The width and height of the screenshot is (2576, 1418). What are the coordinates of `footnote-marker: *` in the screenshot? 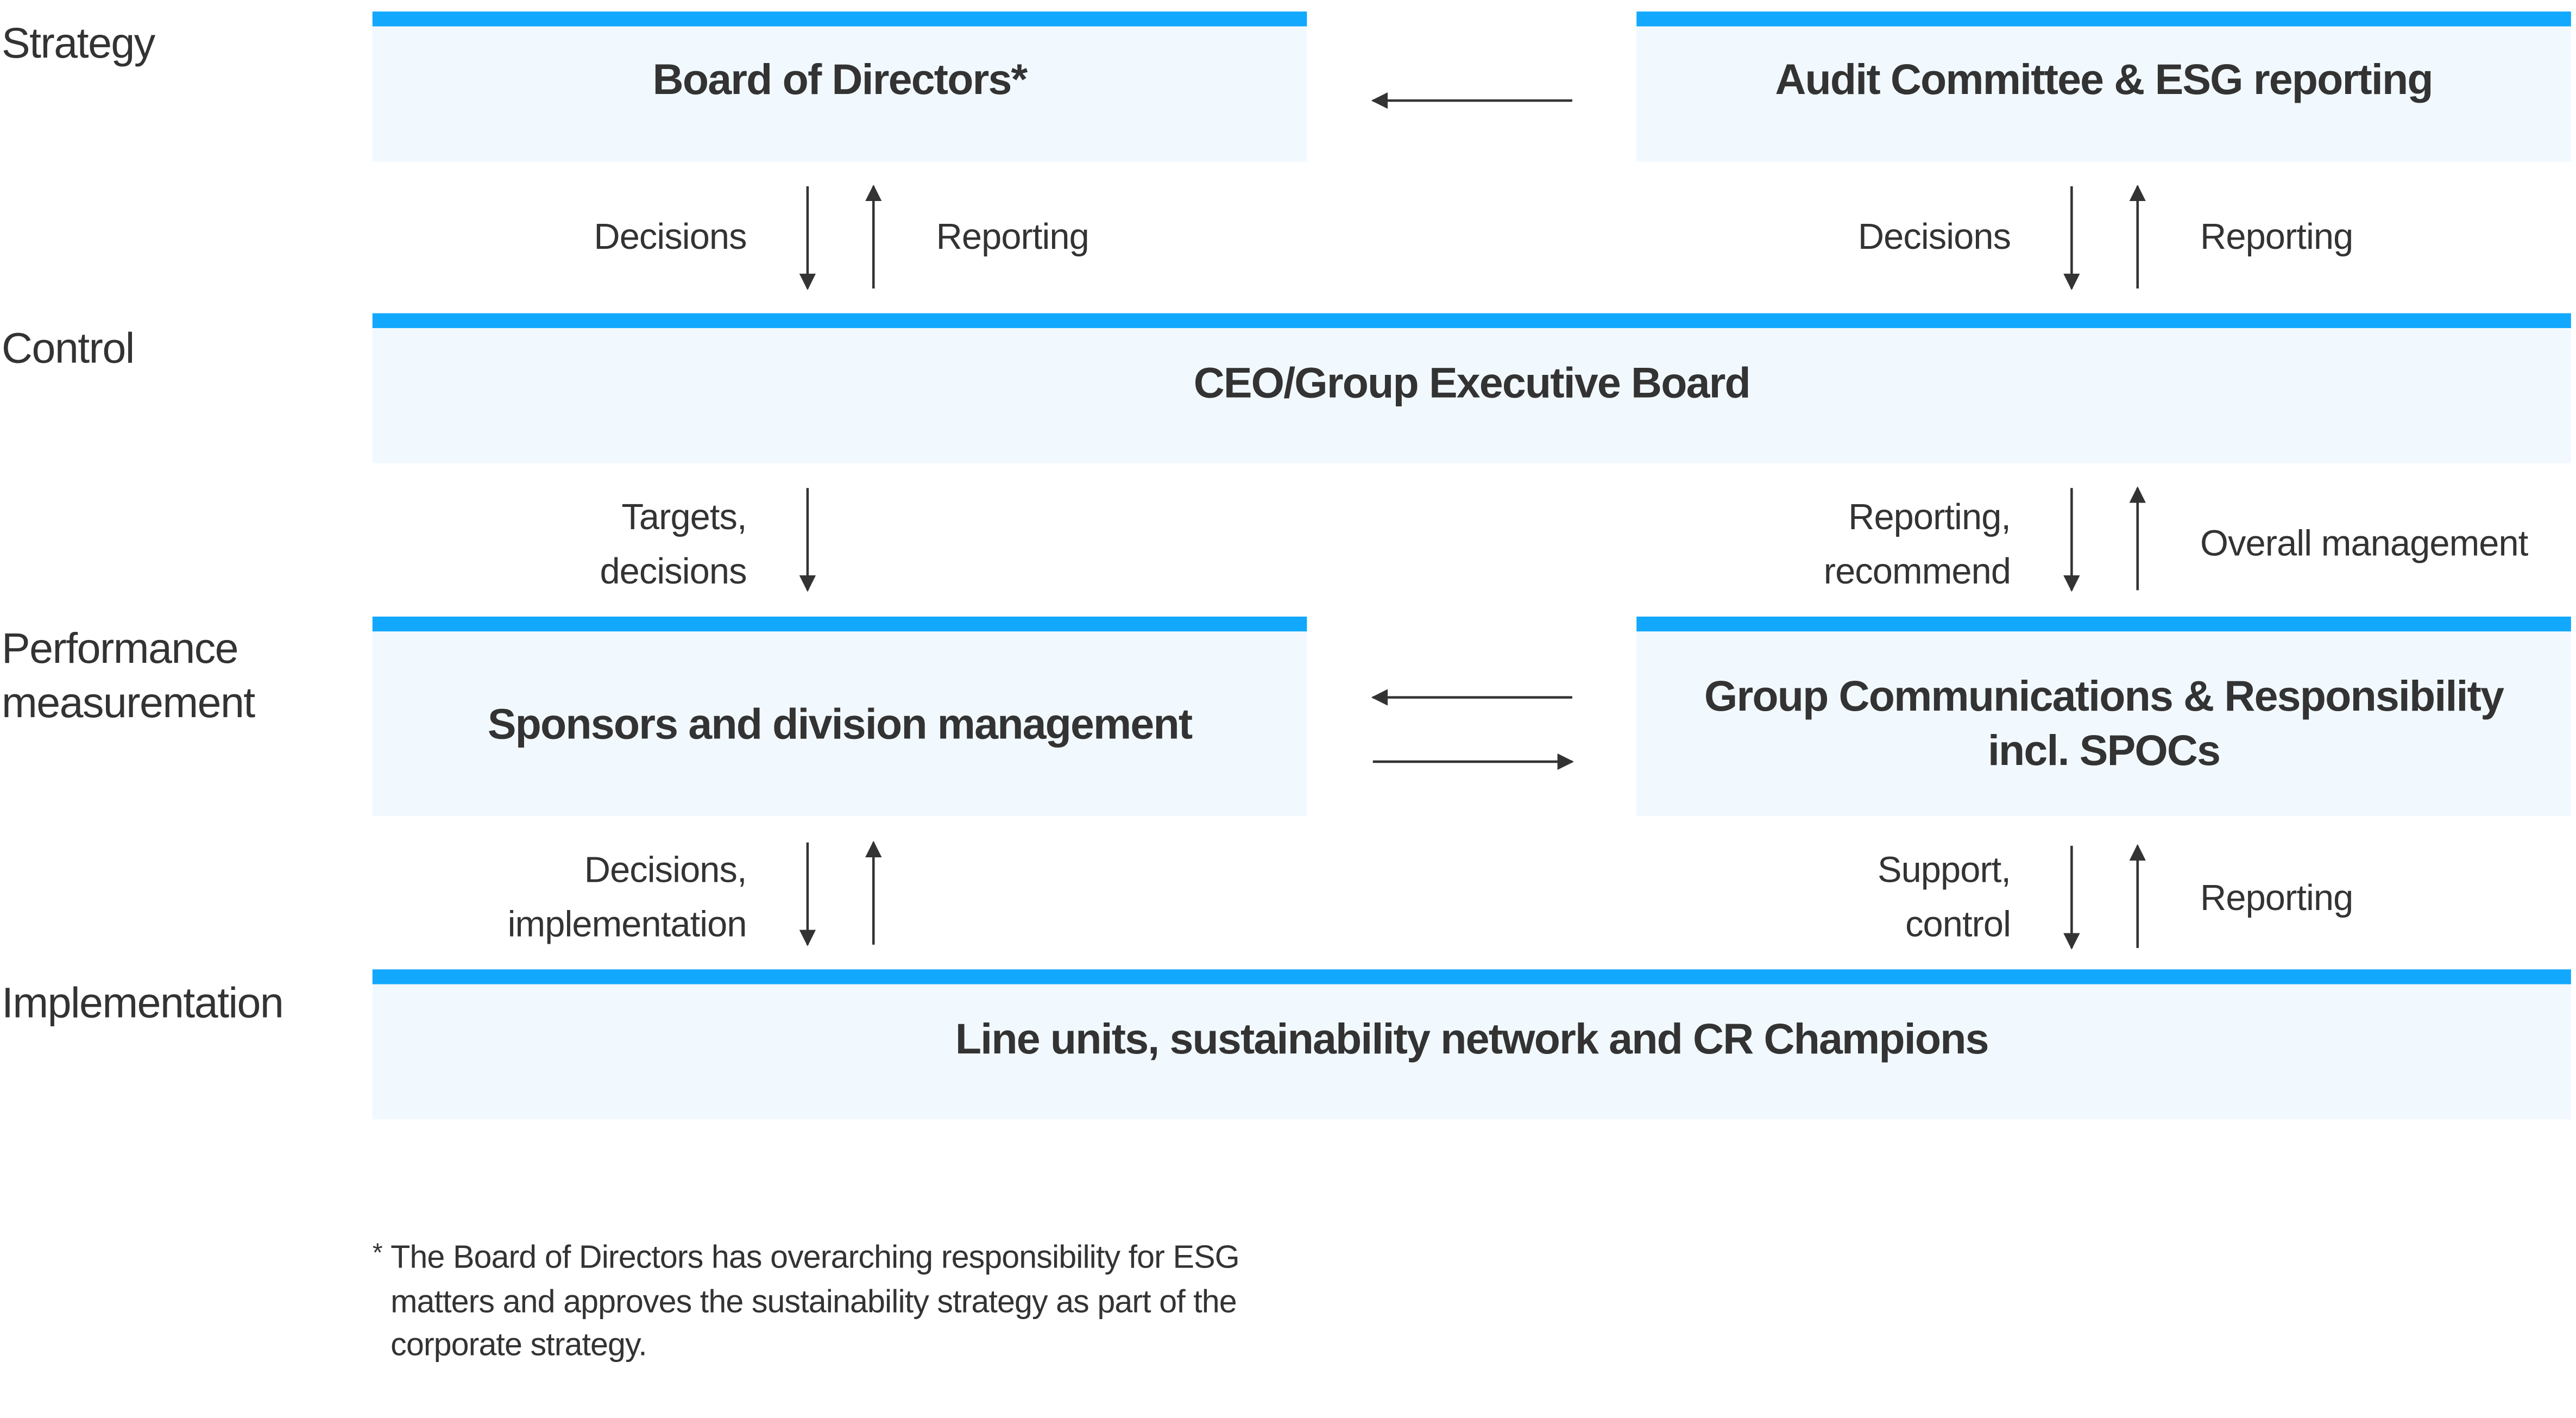 It's located at (378, 1253).